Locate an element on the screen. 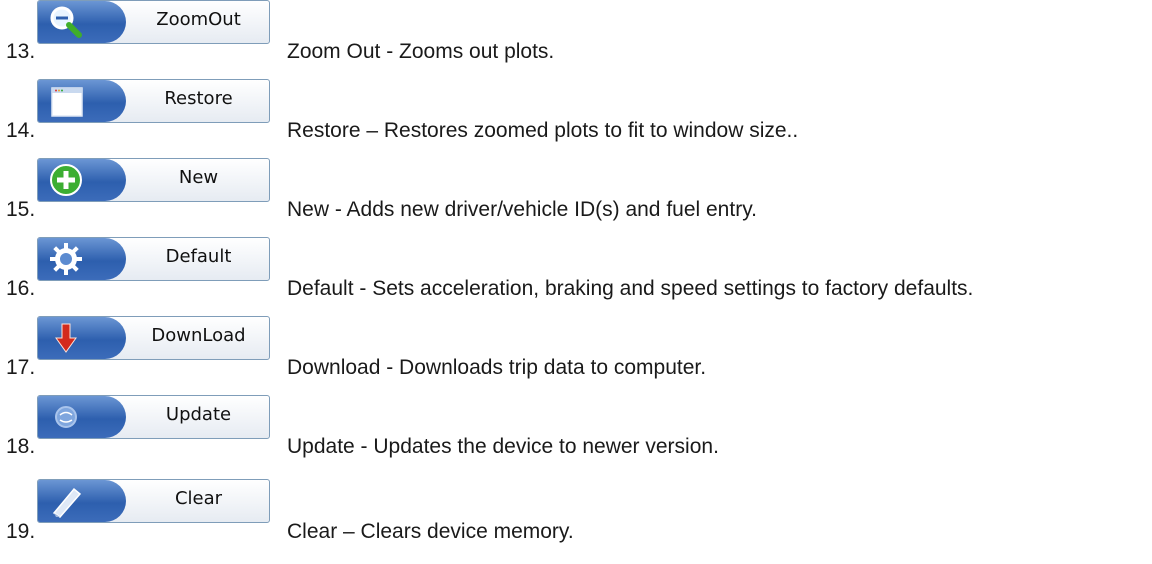  download-button: DownLoad is located at coordinates (153, 338).